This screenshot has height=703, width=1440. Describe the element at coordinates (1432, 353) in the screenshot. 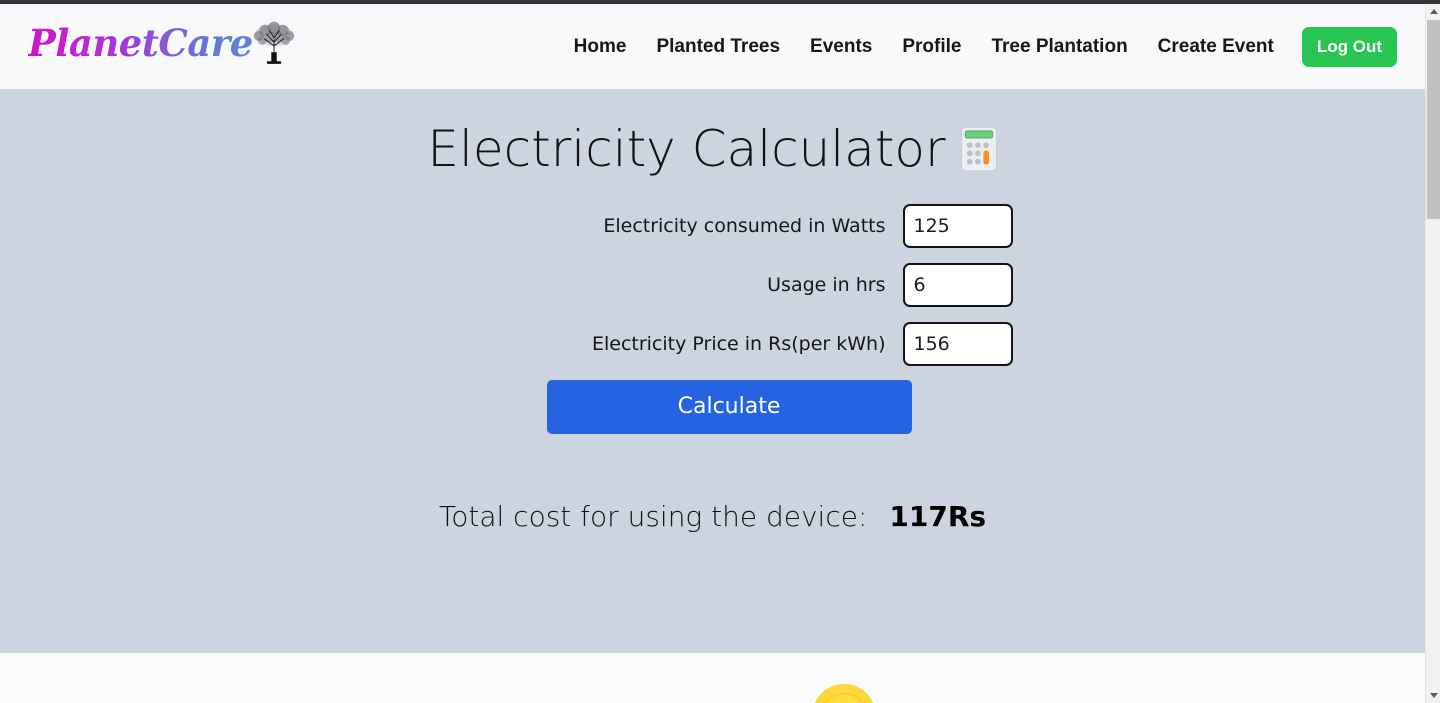

I see `page-scrollbar` at that location.